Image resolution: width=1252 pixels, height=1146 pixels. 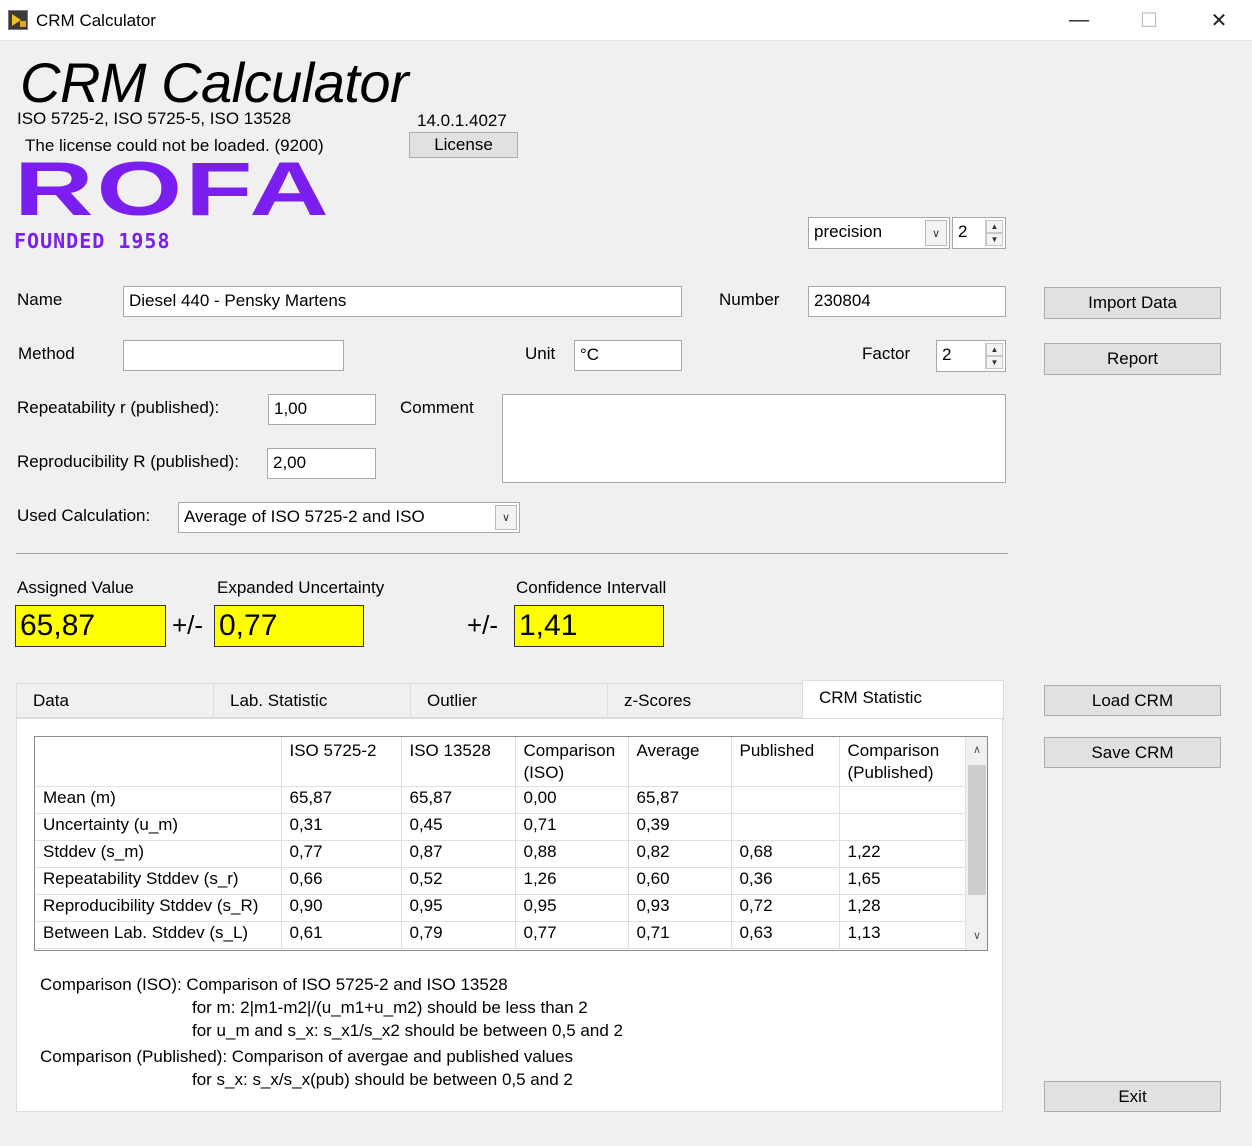 I want to click on table-scrollbar: ∧ ∨, so click(x=976, y=843).